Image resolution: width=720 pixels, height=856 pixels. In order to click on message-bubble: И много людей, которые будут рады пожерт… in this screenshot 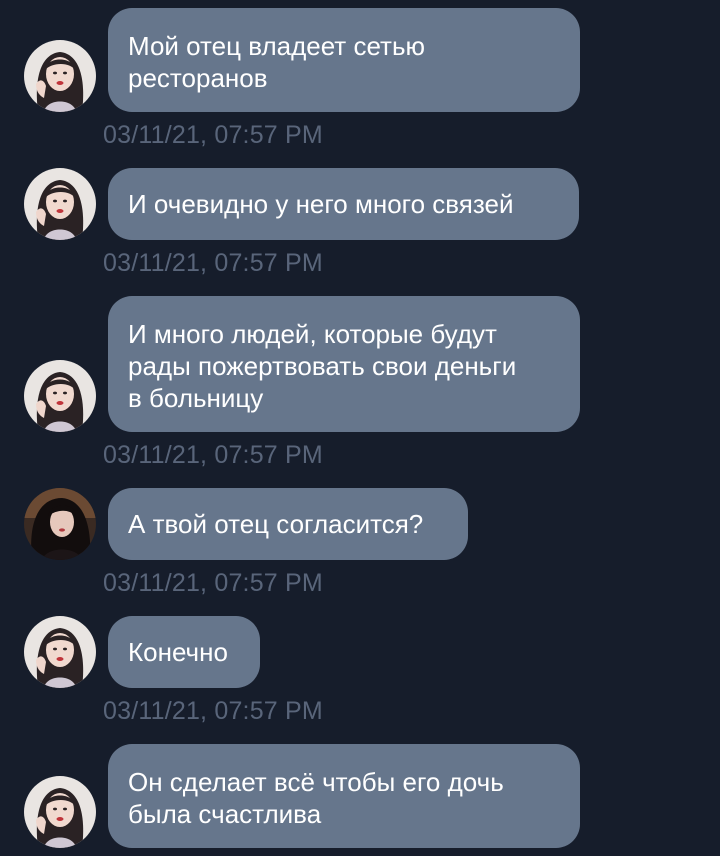, I will do `click(344, 364)`.